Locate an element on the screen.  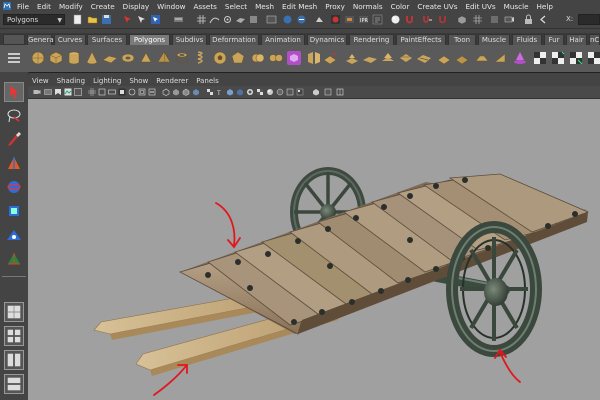
menu-create-uvs: Create UVs is located at coordinates (437, 6).